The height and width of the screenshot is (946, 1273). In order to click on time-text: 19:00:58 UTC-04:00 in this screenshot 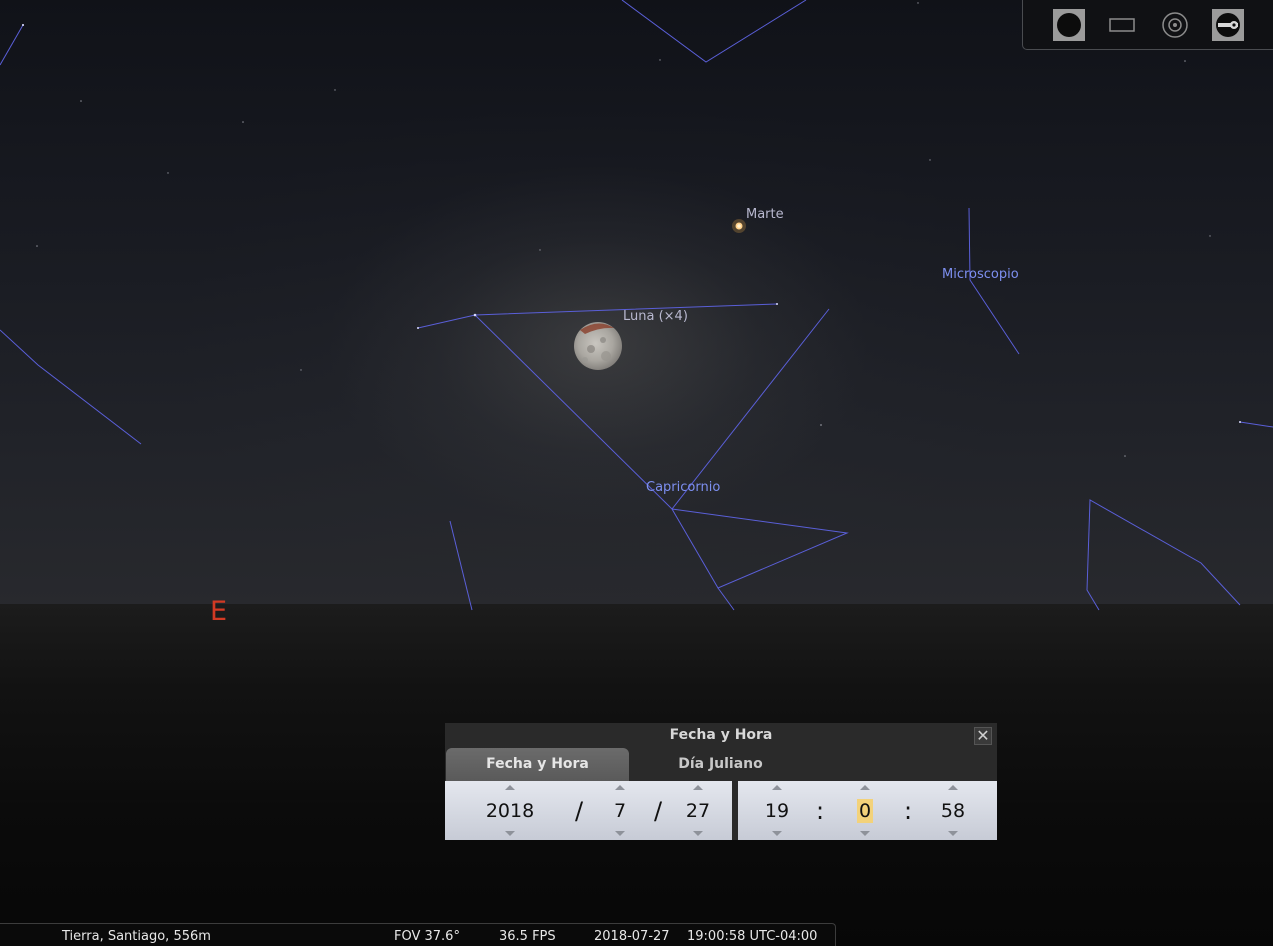, I will do `click(752, 936)`.